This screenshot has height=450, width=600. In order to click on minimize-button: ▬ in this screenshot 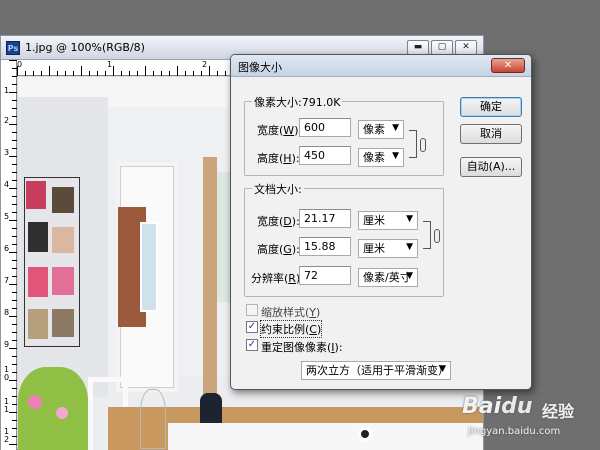, I will do `click(418, 47)`.